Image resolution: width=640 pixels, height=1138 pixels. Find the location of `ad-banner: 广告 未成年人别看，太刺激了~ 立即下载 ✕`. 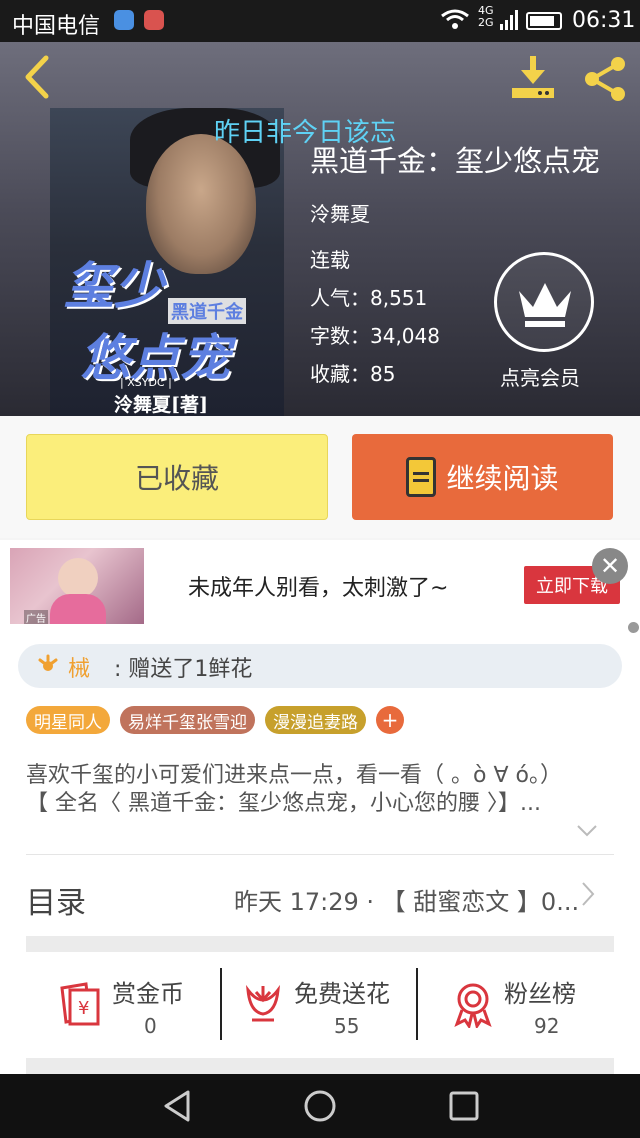

ad-banner: 广告 未成年人别看，太刺激了~ 立即下载 ✕ is located at coordinates (320, 587).